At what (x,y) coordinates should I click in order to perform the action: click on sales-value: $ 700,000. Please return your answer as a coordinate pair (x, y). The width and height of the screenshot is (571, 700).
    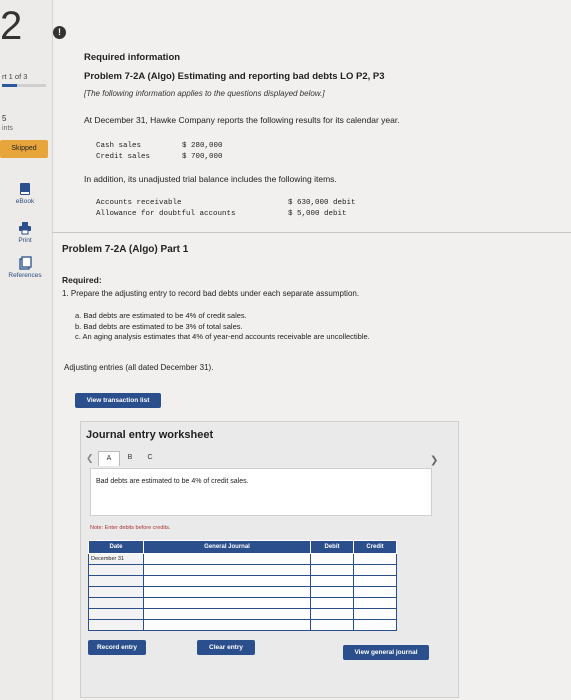
    Looking at the image, I should click on (202, 157).